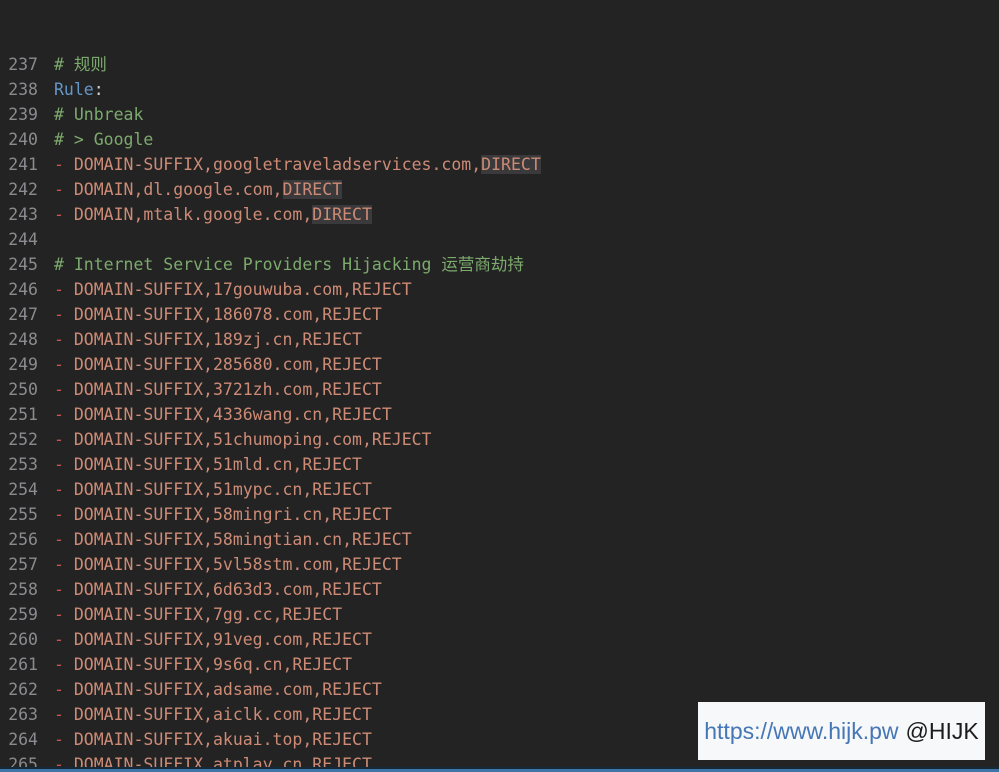  I want to click on code-line-content: # > Google, so click(95, 139).